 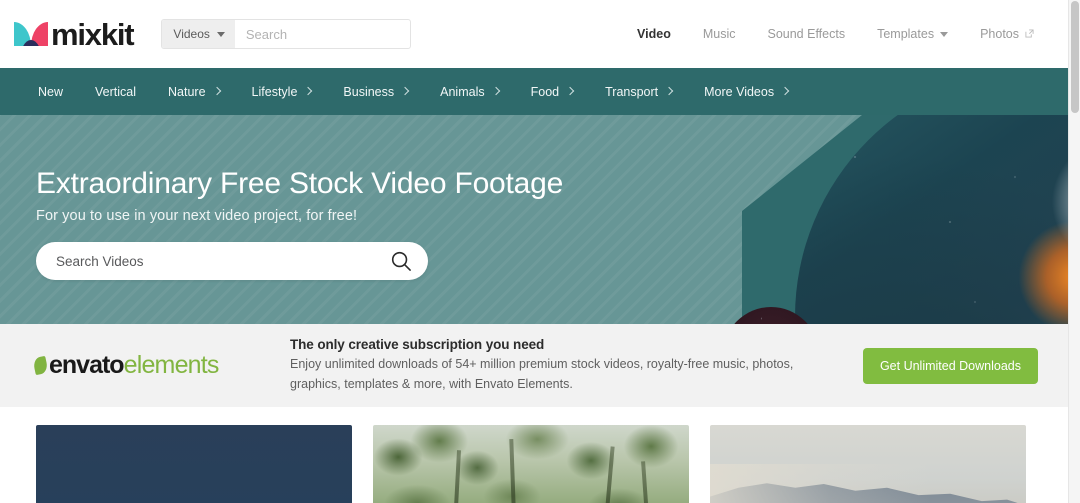 What do you see at coordinates (1074, 251) in the screenshot?
I see `vertical-scrollbar` at bounding box center [1074, 251].